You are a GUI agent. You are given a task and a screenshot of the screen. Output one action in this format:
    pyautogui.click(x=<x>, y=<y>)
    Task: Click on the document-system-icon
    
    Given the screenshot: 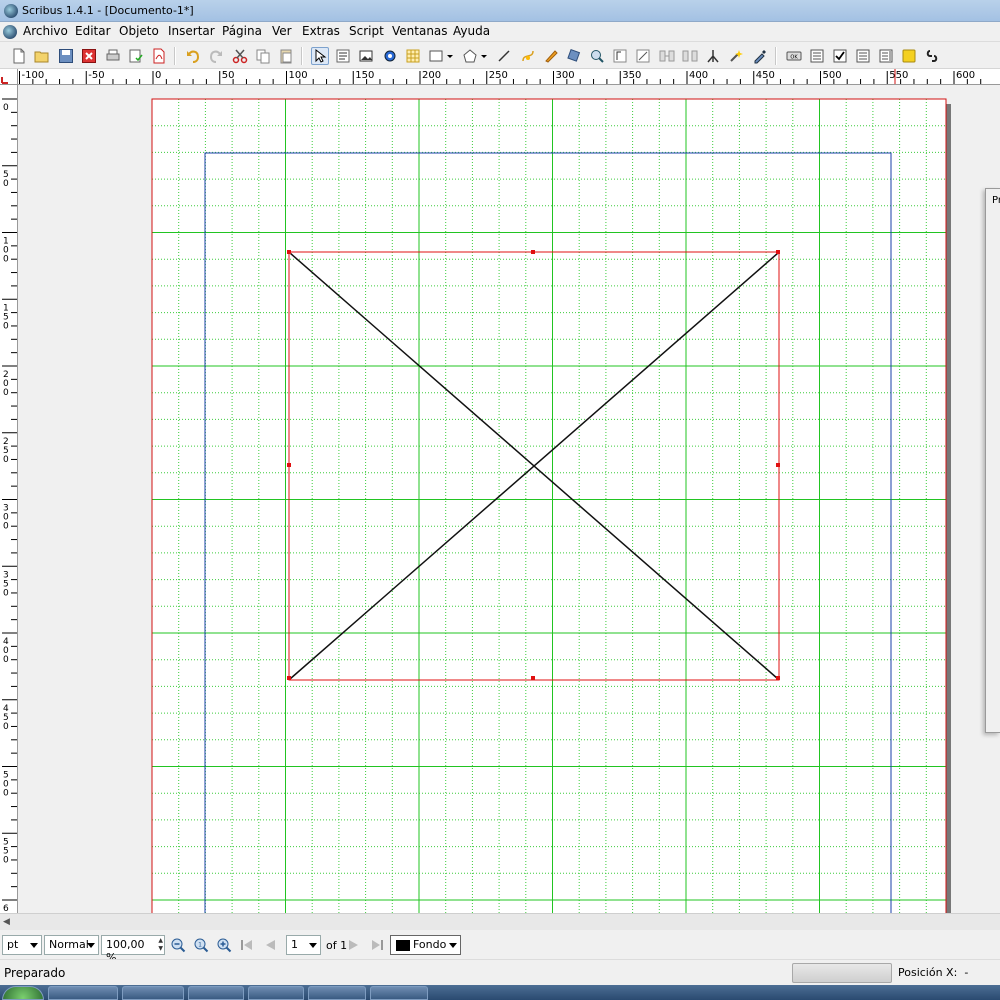 What is the action you would take?
    pyautogui.click(x=10, y=32)
    